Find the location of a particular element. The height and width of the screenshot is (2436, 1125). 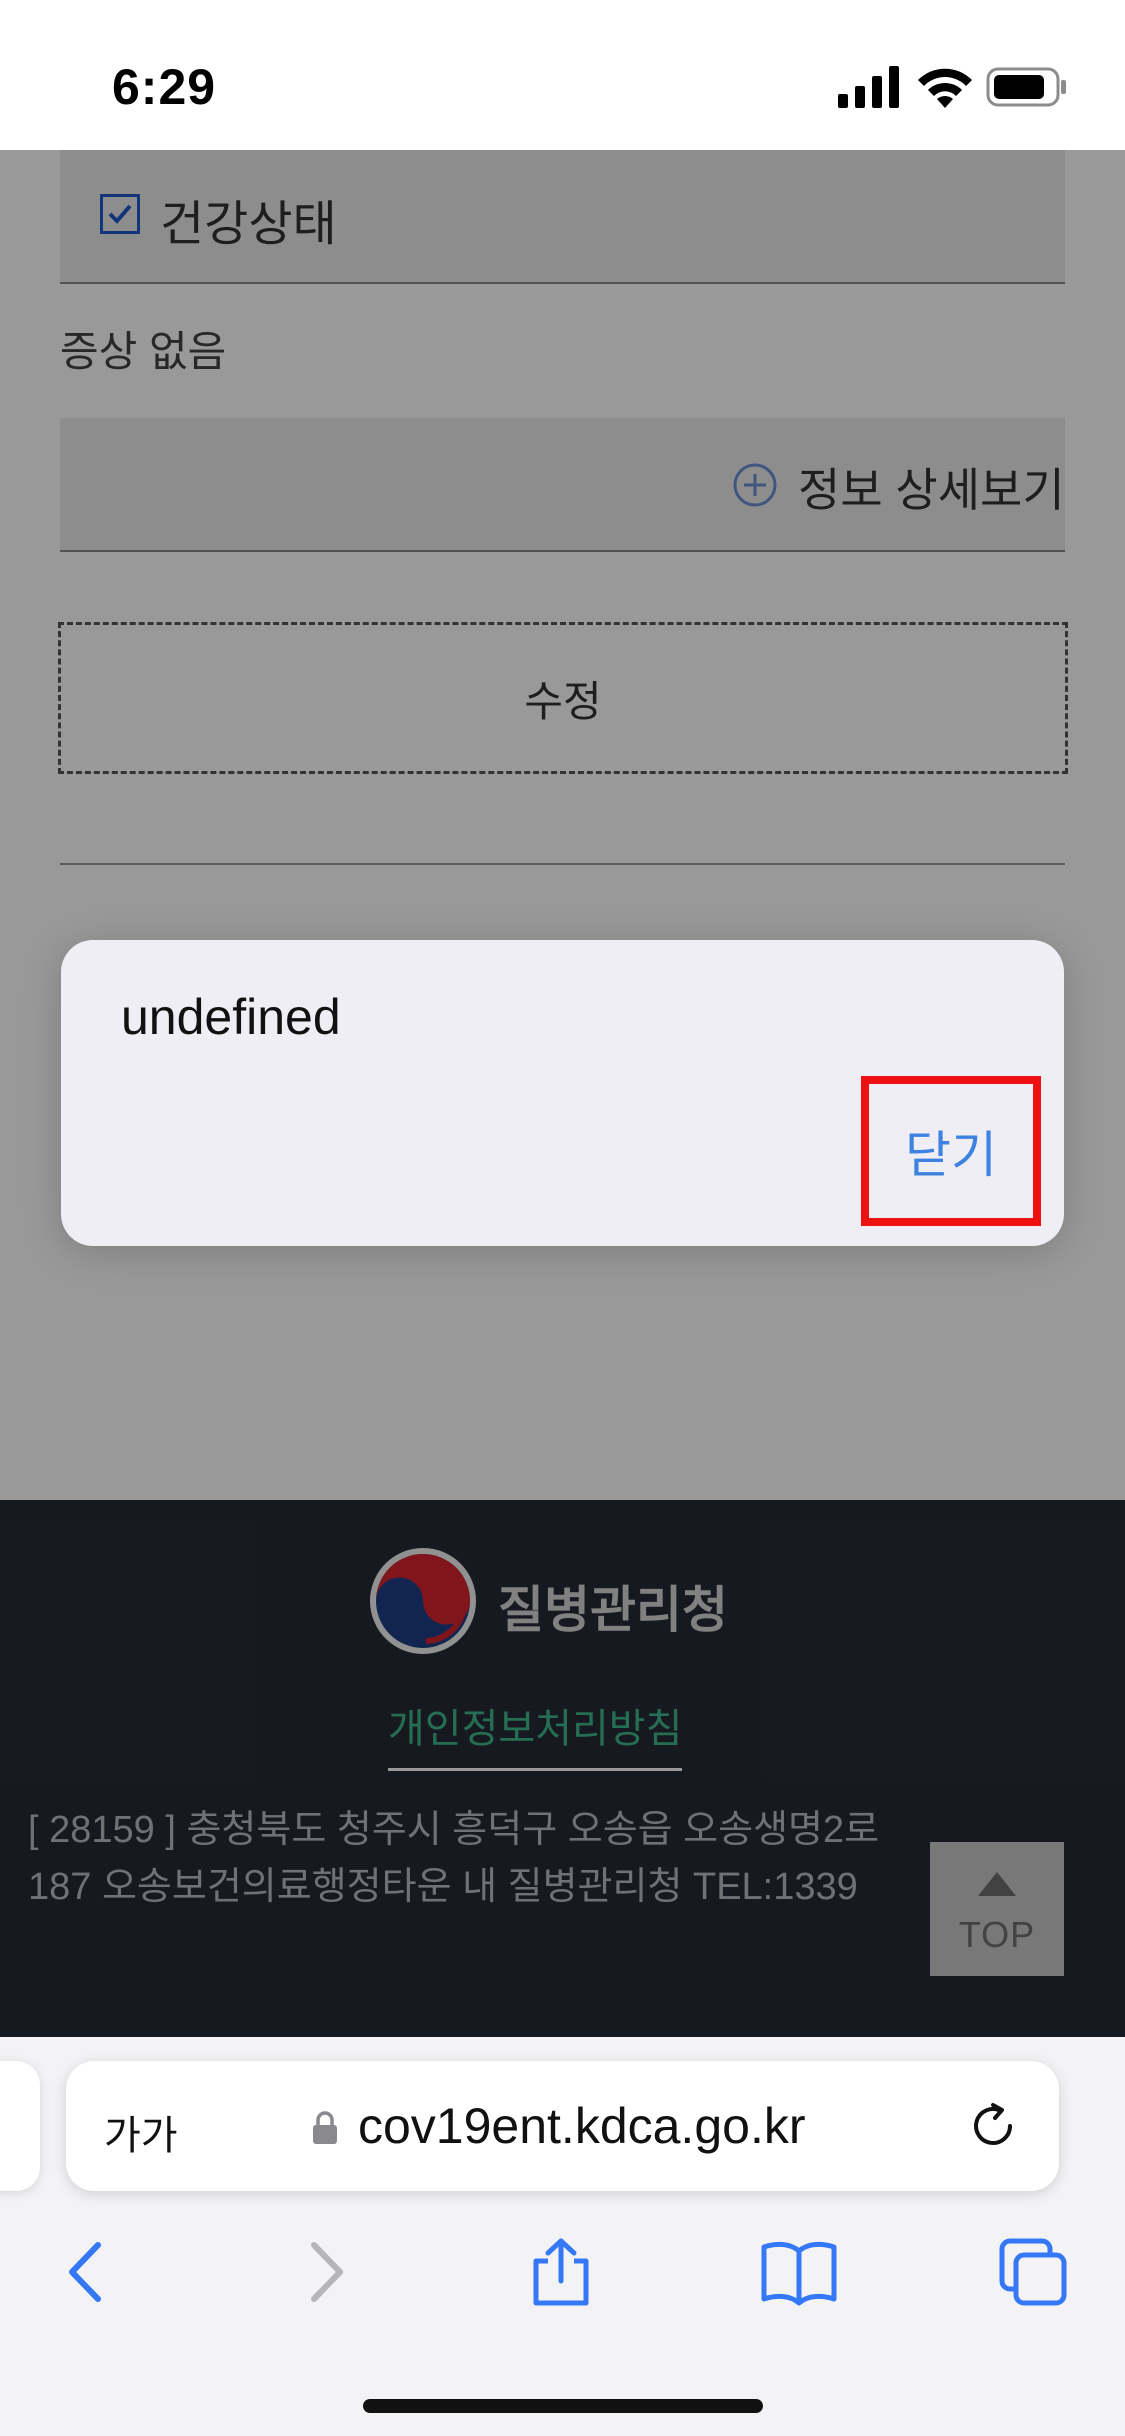

text-size-button: 가가 is located at coordinates (141, 2132).